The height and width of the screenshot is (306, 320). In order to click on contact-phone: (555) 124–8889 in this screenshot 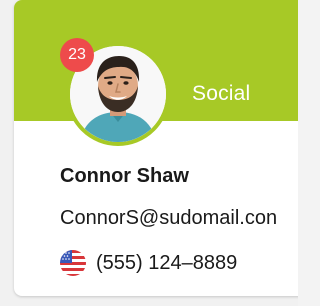, I will do `click(166, 263)`.